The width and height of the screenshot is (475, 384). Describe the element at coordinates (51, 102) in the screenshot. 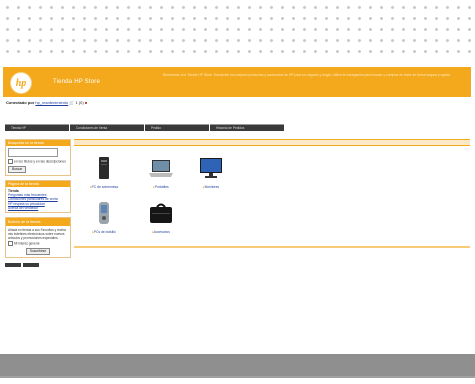

I see `user-link: hp_mantenimiento` at that location.